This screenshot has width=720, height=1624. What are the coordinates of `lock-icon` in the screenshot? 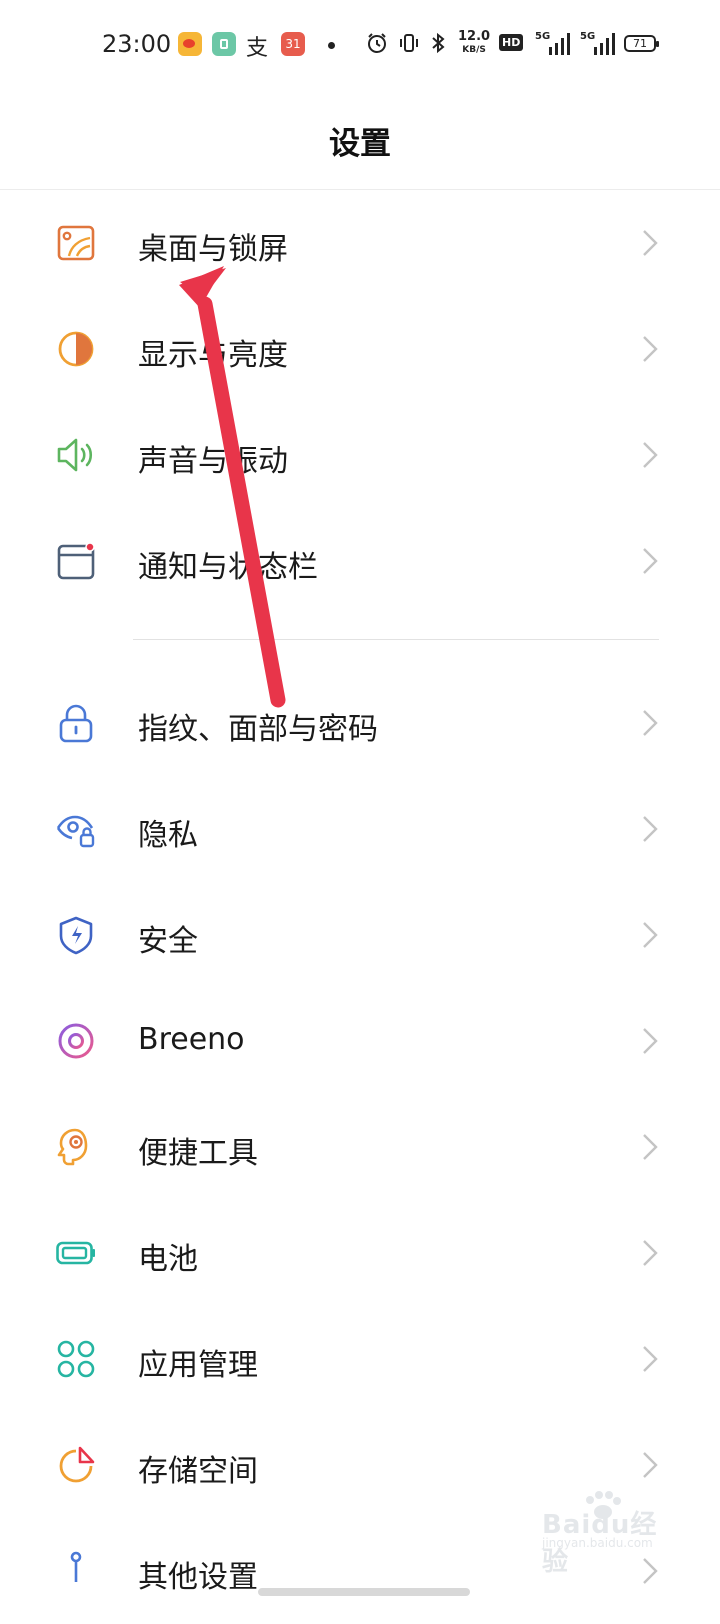 It's located at (76, 723).